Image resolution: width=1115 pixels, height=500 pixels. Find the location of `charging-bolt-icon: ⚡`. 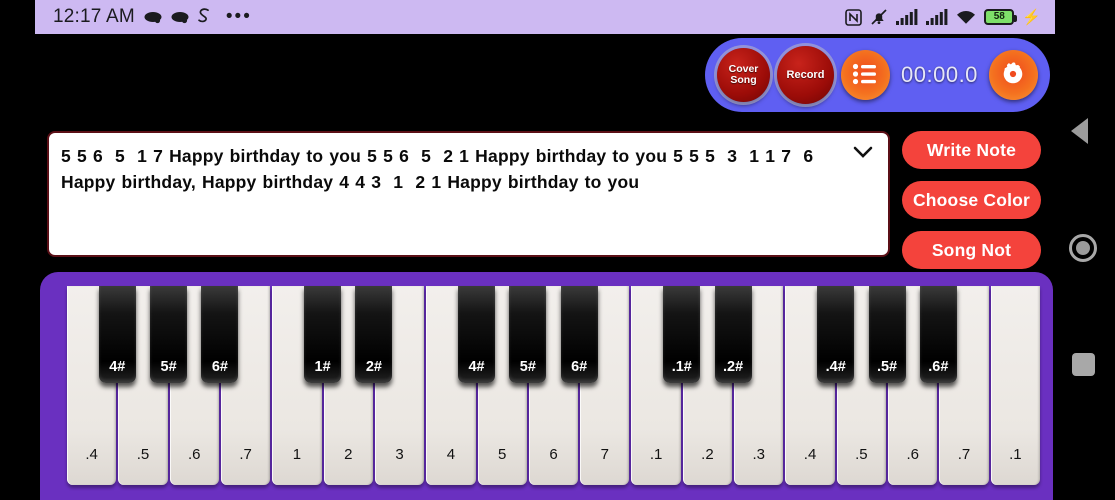

charging-bolt-icon: ⚡ is located at coordinates (1031, 17).